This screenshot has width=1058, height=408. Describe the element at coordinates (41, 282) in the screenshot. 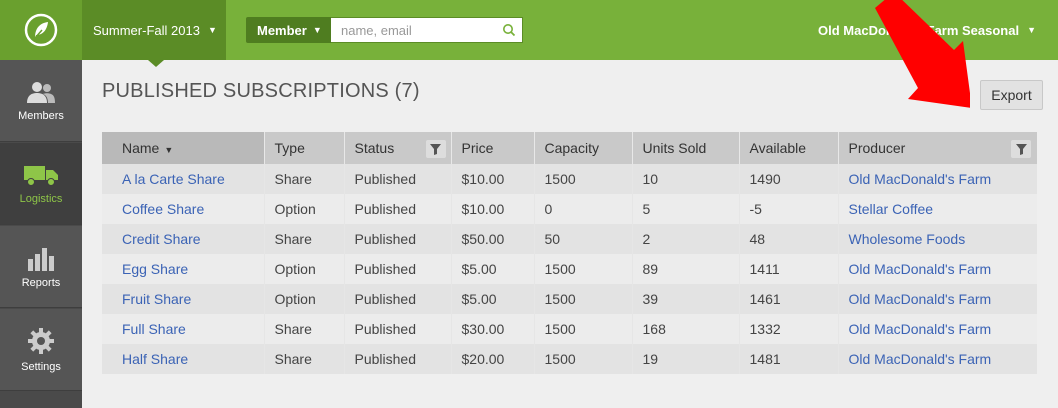

I see `sidebar-item-label: Reports` at that location.